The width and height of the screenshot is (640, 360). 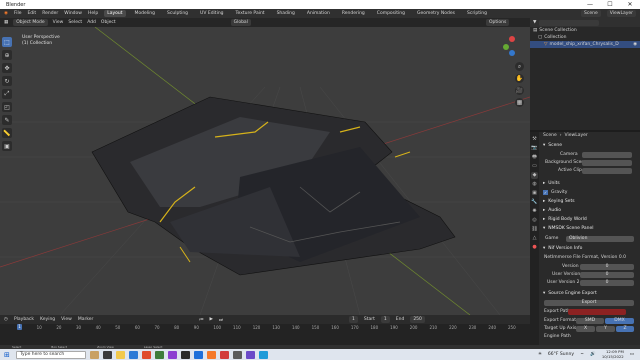 I want to click on keying-sets-section: ▸ Keying Sets, so click(x=559, y=201).